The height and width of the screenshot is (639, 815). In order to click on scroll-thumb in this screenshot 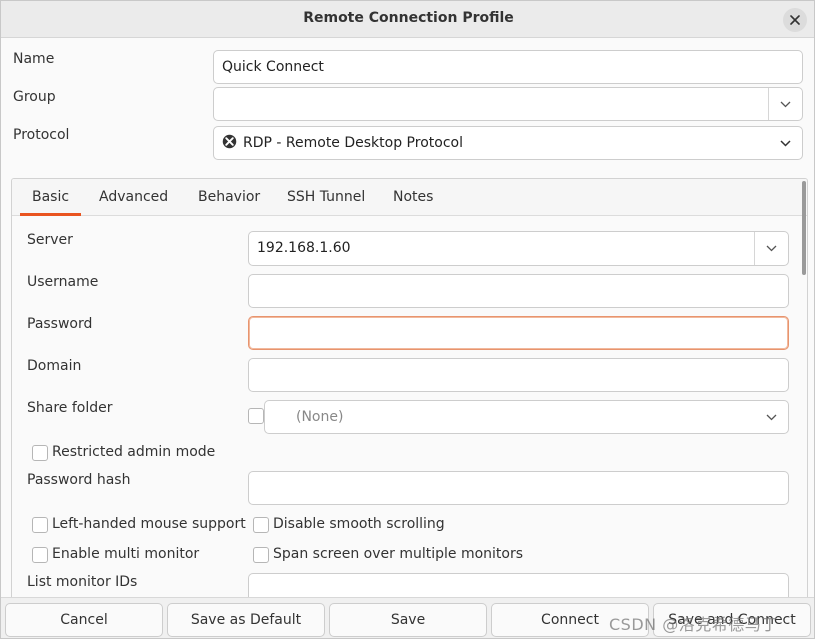, I will do `click(804, 228)`.